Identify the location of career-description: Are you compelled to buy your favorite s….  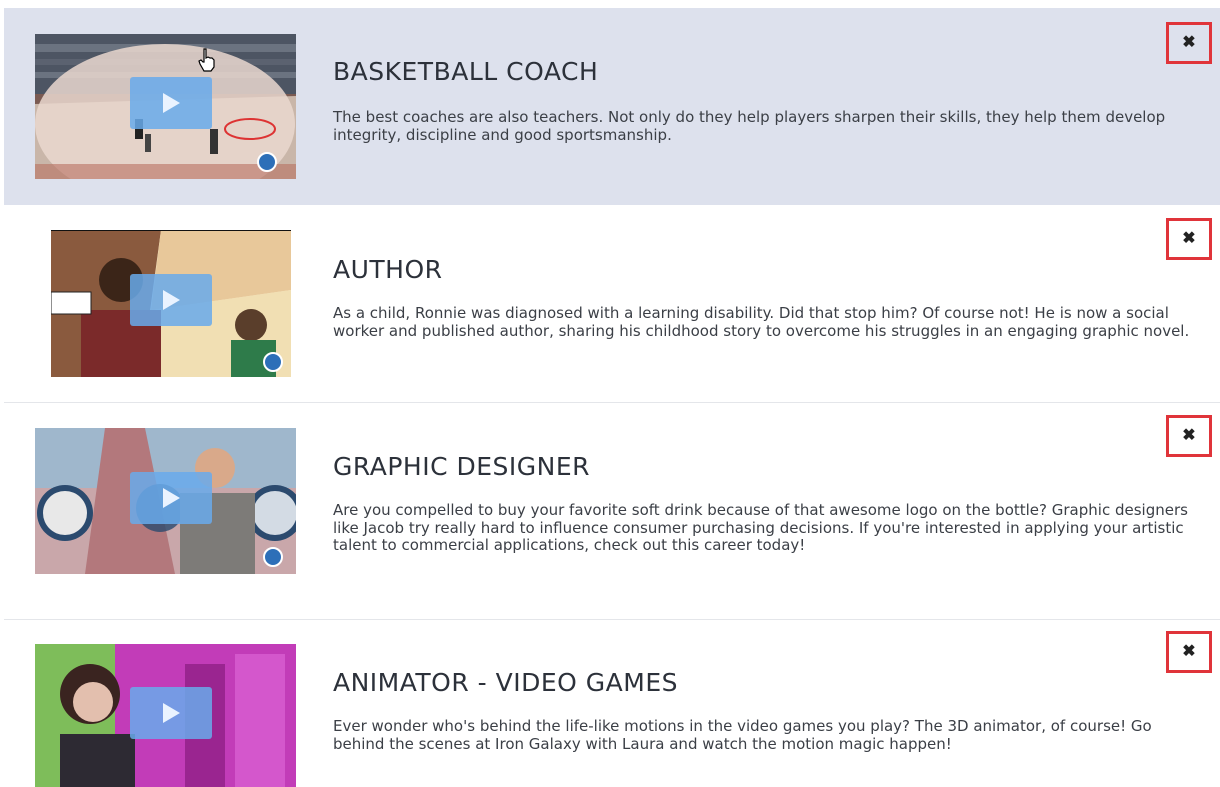
(760, 527).